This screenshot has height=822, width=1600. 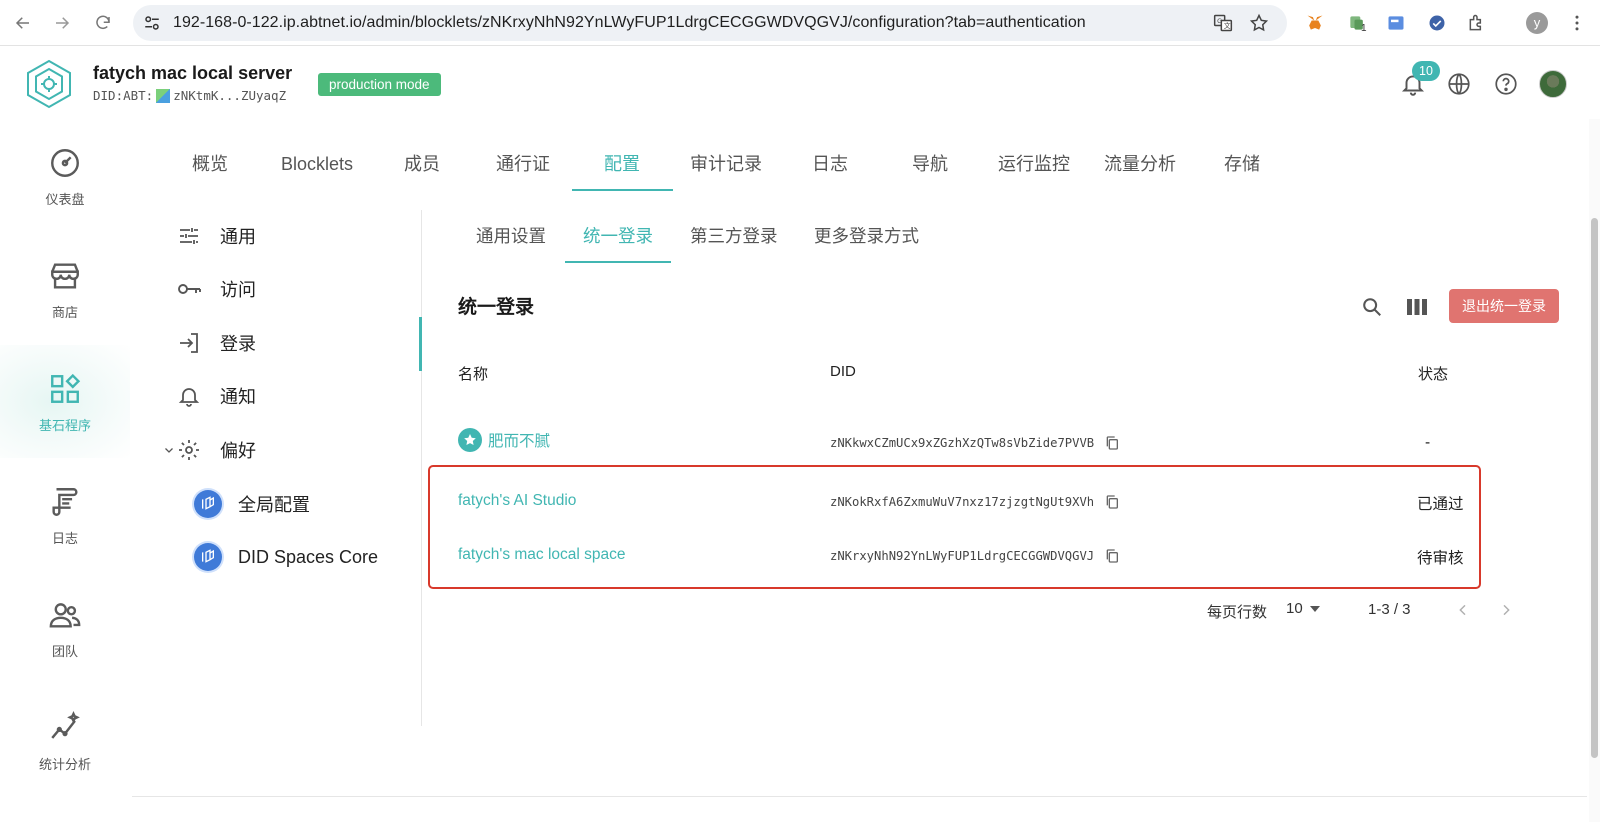 What do you see at coordinates (1227, 25) in the screenshot?
I see `svg-text: 文` at bounding box center [1227, 25].